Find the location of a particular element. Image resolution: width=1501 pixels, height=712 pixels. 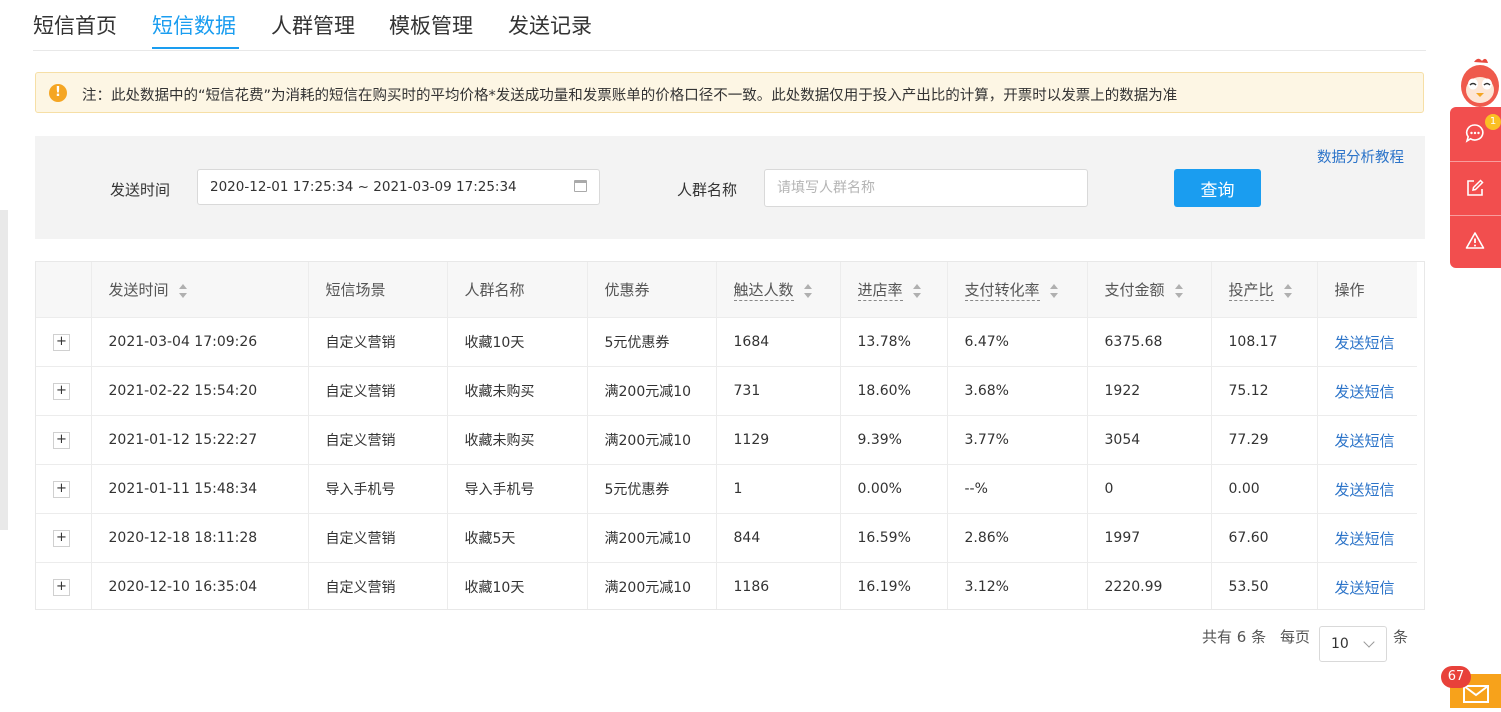

report-button is located at coordinates (1475, 241).